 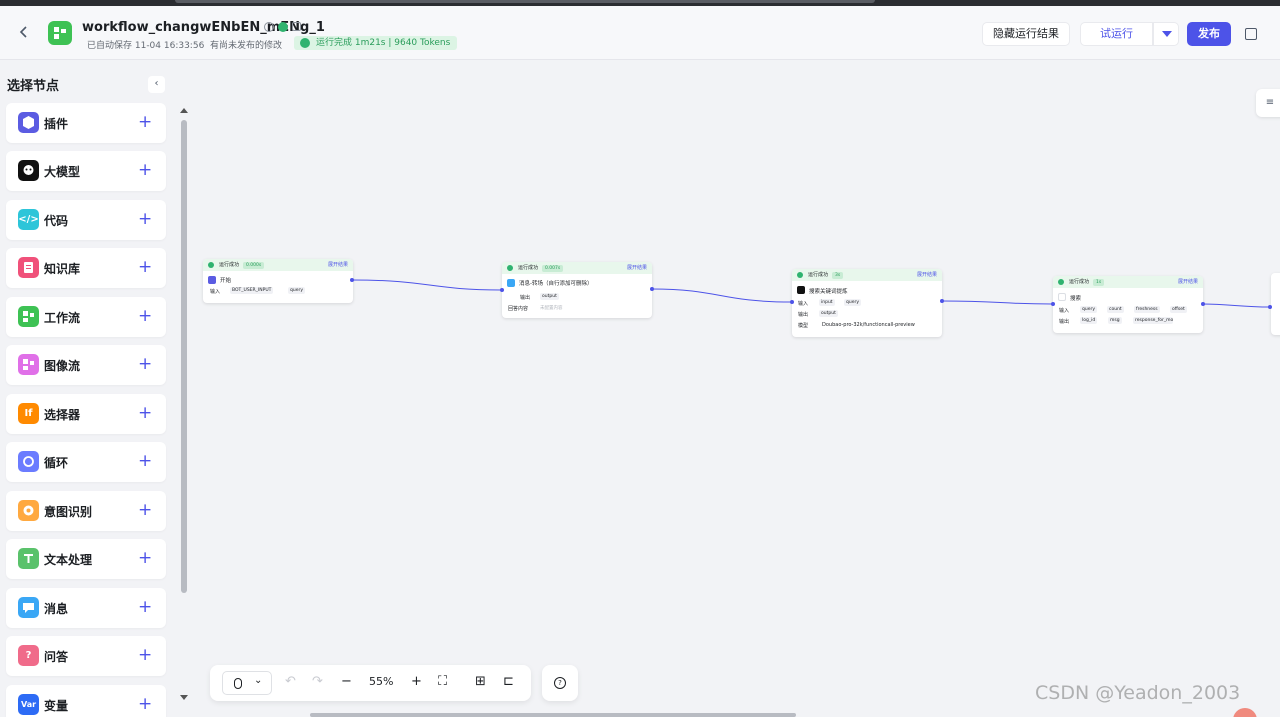 What do you see at coordinates (156, 84) in the screenshot?
I see `collapse-sidebar-button: ‹` at bounding box center [156, 84].